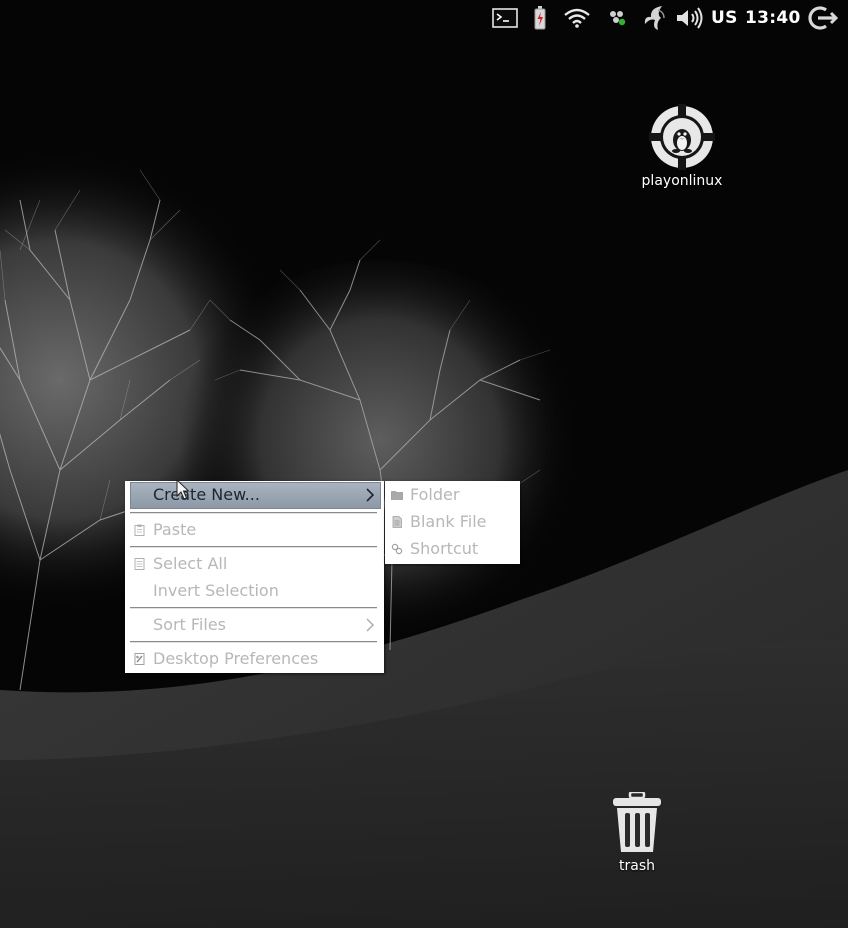 The width and height of the screenshot is (848, 928). What do you see at coordinates (183, 489) in the screenshot?
I see `mouse-cursor-icon` at bounding box center [183, 489].